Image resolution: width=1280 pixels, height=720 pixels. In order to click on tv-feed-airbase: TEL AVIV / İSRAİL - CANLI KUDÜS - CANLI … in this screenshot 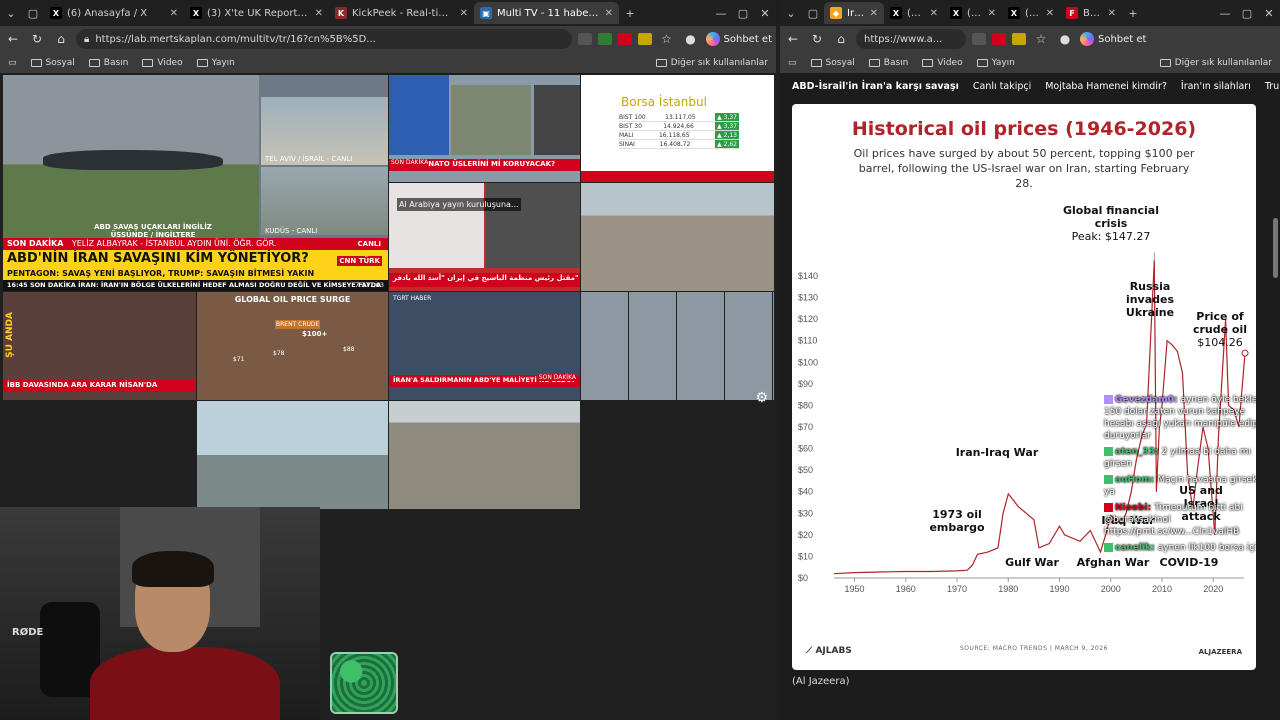, I will do `click(195, 156)`.